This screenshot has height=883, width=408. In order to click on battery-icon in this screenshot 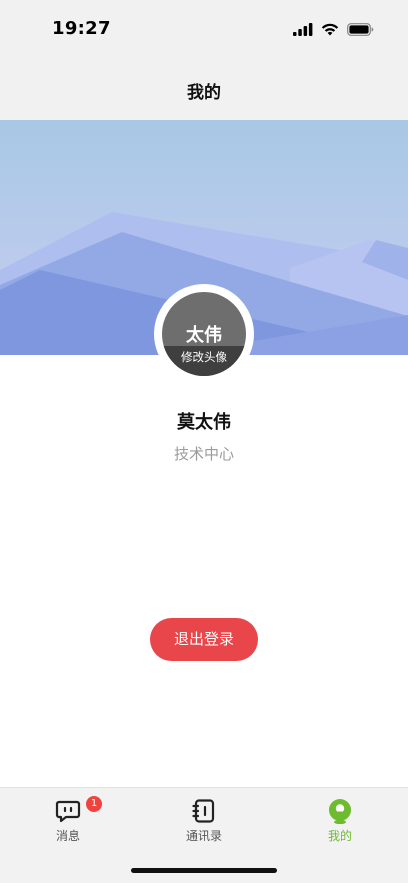, I will do `click(360, 29)`.